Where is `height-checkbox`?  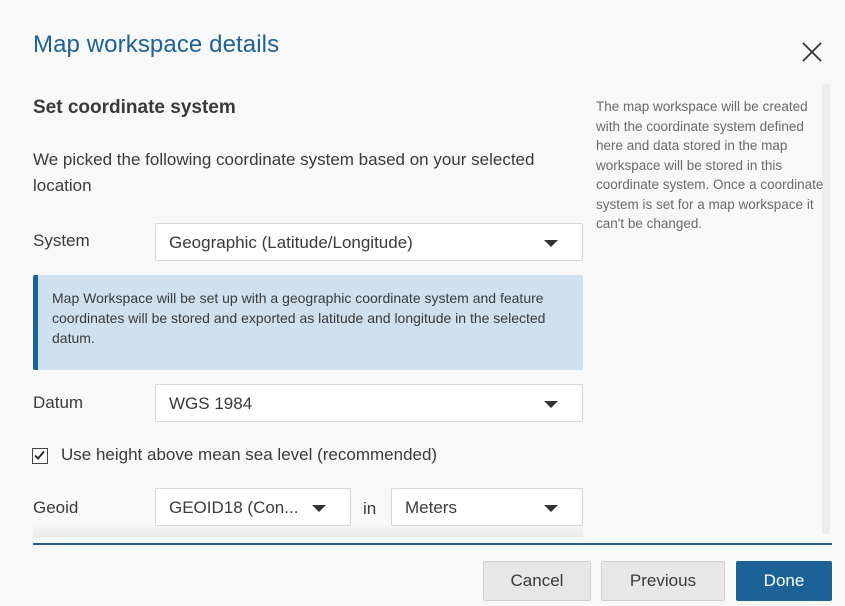 height-checkbox is located at coordinates (40, 456).